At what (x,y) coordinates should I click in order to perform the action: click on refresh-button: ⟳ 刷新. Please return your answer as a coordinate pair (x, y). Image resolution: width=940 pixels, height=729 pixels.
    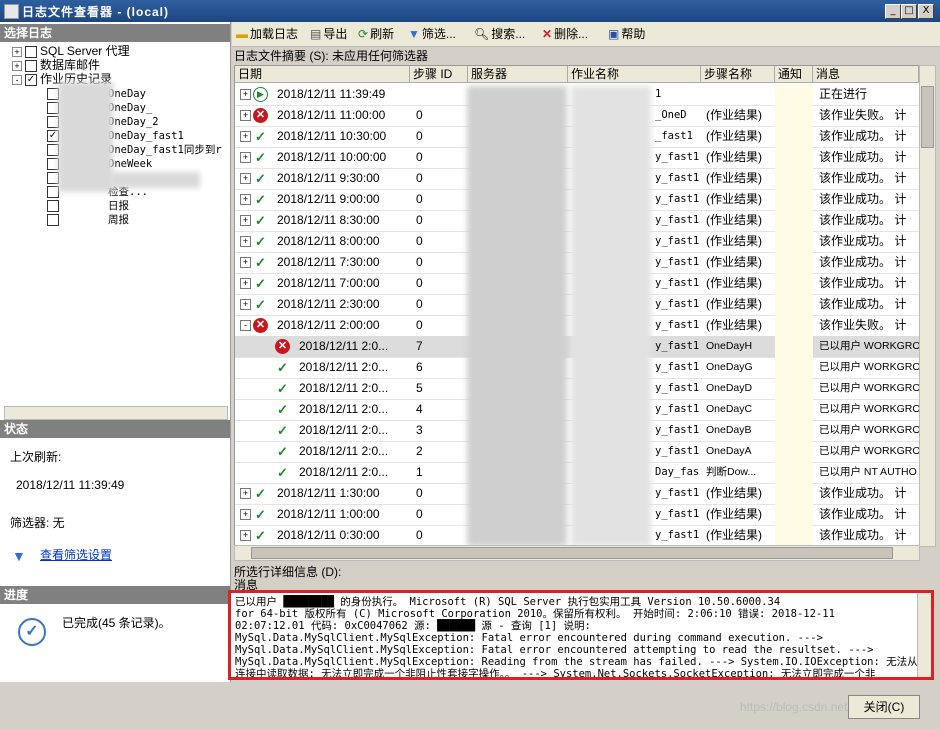
    Looking at the image, I should click on (376, 34).